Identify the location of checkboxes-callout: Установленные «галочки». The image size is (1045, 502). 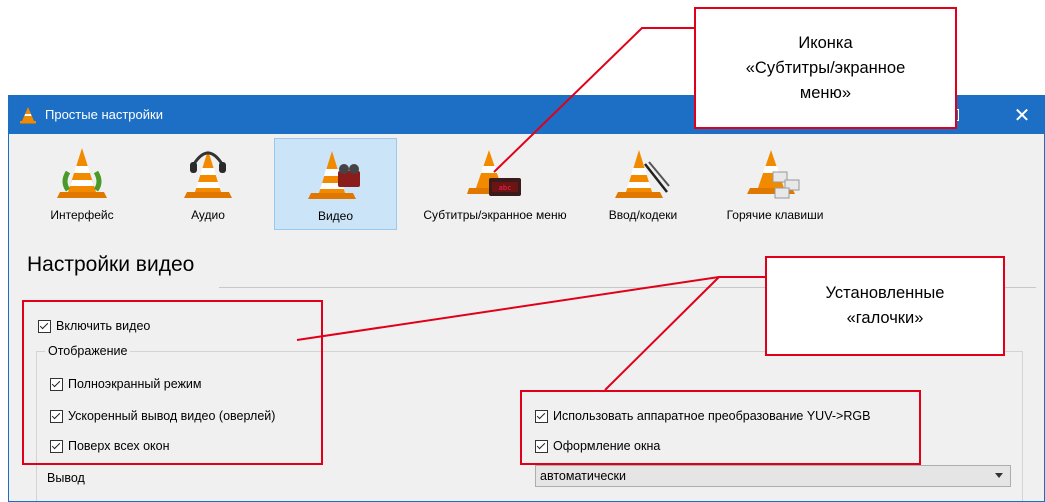
(885, 306).